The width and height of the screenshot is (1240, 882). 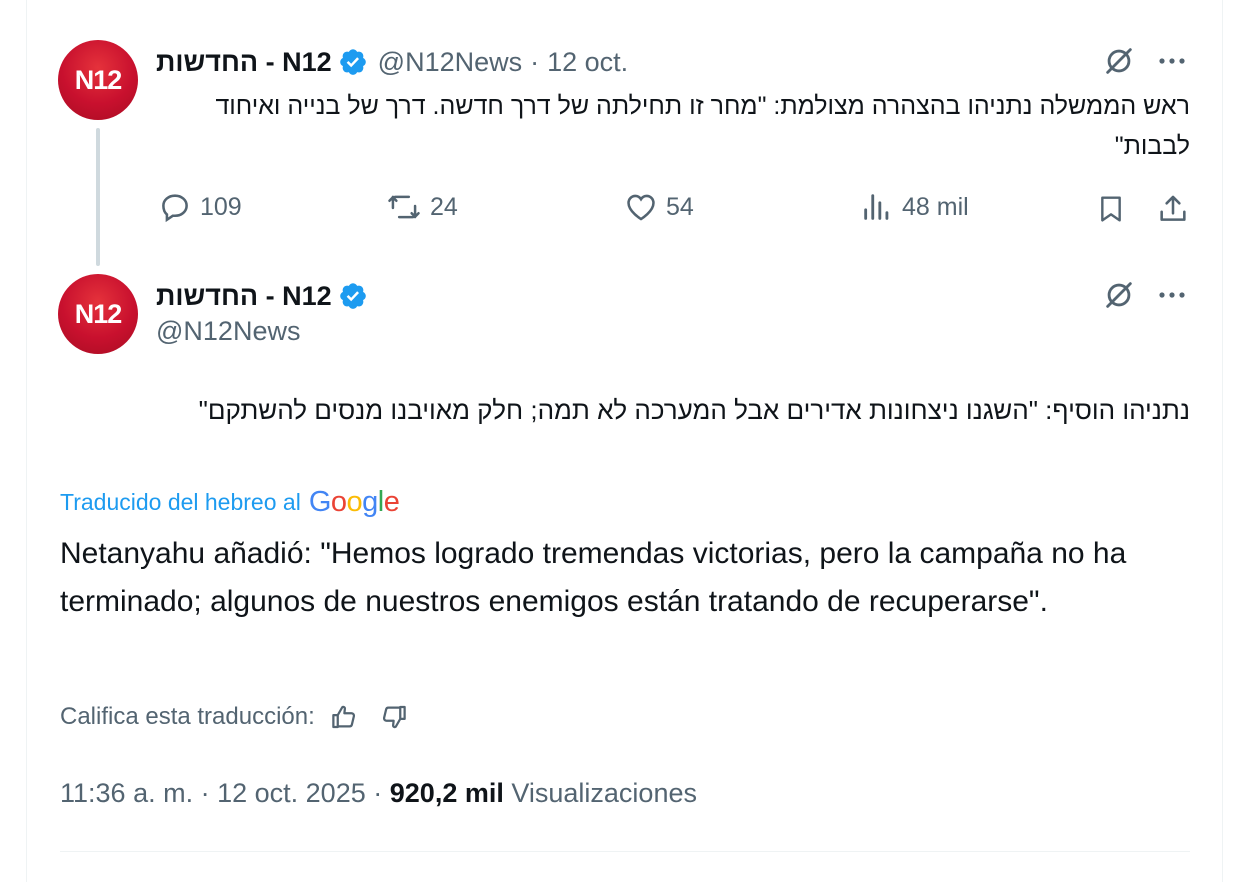 What do you see at coordinates (641, 207) in the screenshot?
I see `like-icon` at bounding box center [641, 207].